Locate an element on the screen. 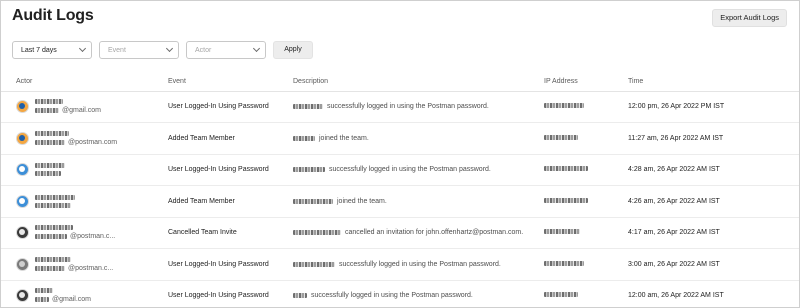 This screenshot has width=800, height=308. time-cell: 12:00 am, 26 Apr 2022 AM IST is located at coordinates (713, 293).